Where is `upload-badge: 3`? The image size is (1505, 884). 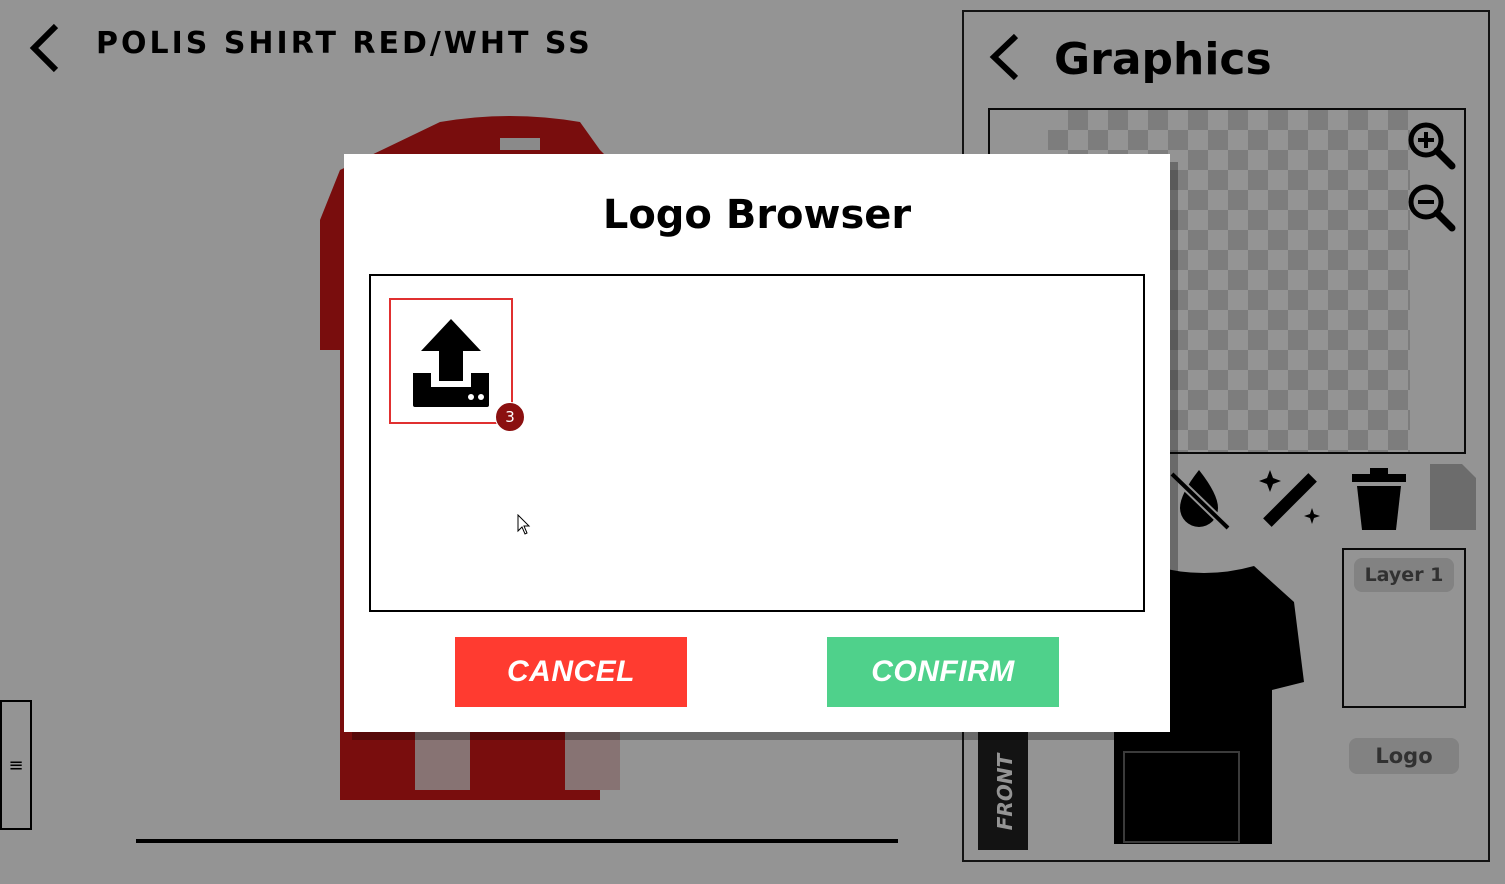
upload-badge: 3 is located at coordinates (510, 417).